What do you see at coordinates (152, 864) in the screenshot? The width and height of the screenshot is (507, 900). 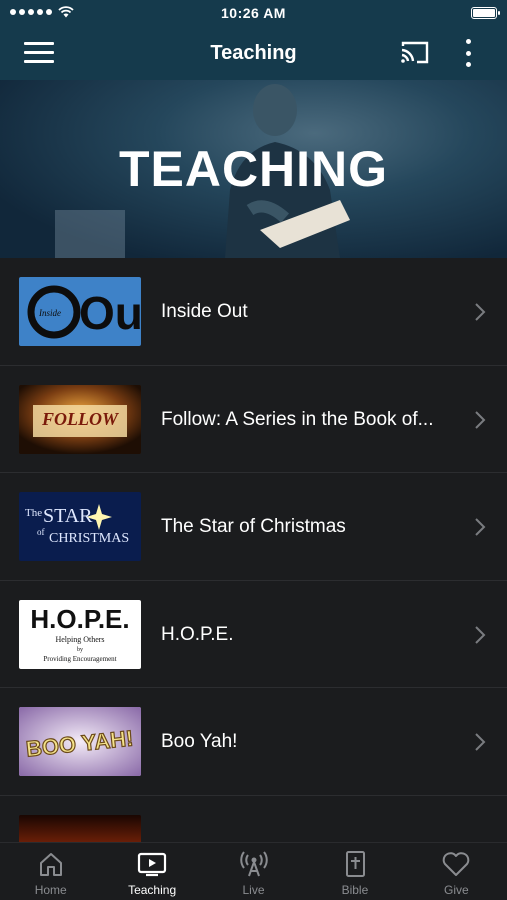 I see `play-screen-icon` at bounding box center [152, 864].